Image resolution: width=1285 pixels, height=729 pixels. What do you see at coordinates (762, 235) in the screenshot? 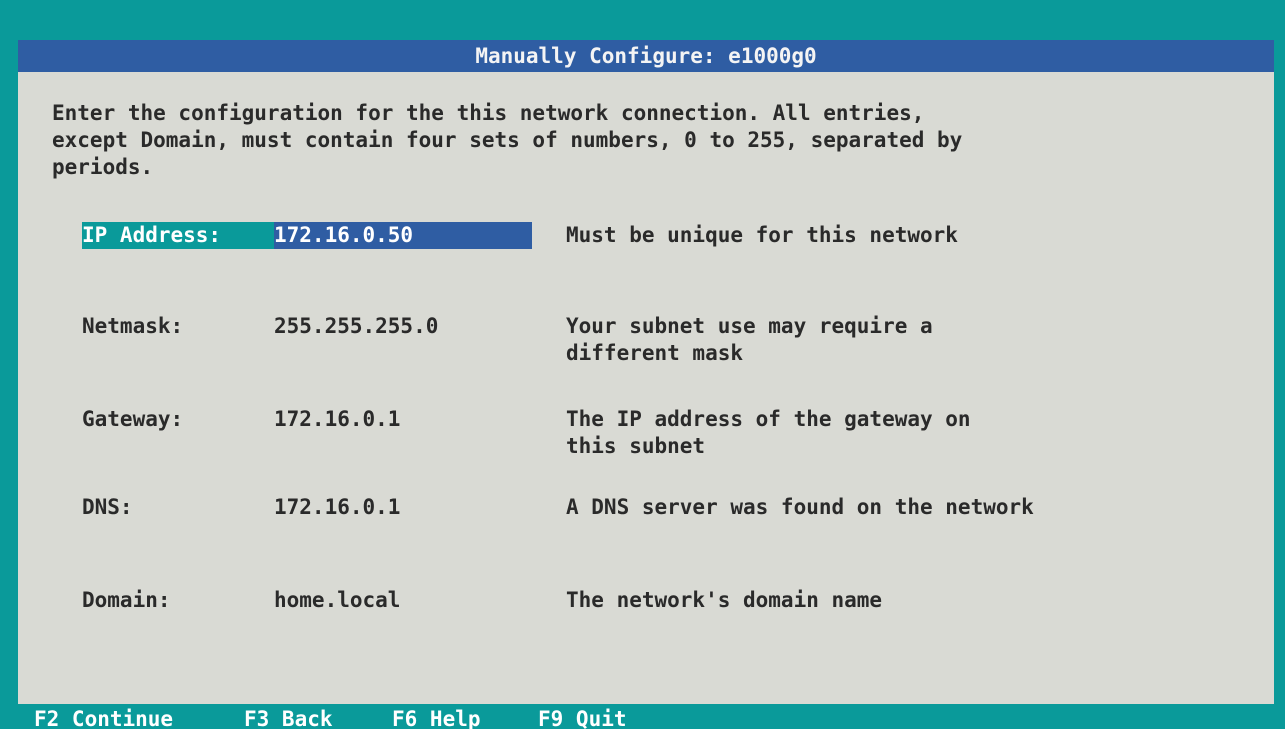
I see `ip-address-hint: Must be unique for this network` at bounding box center [762, 235].